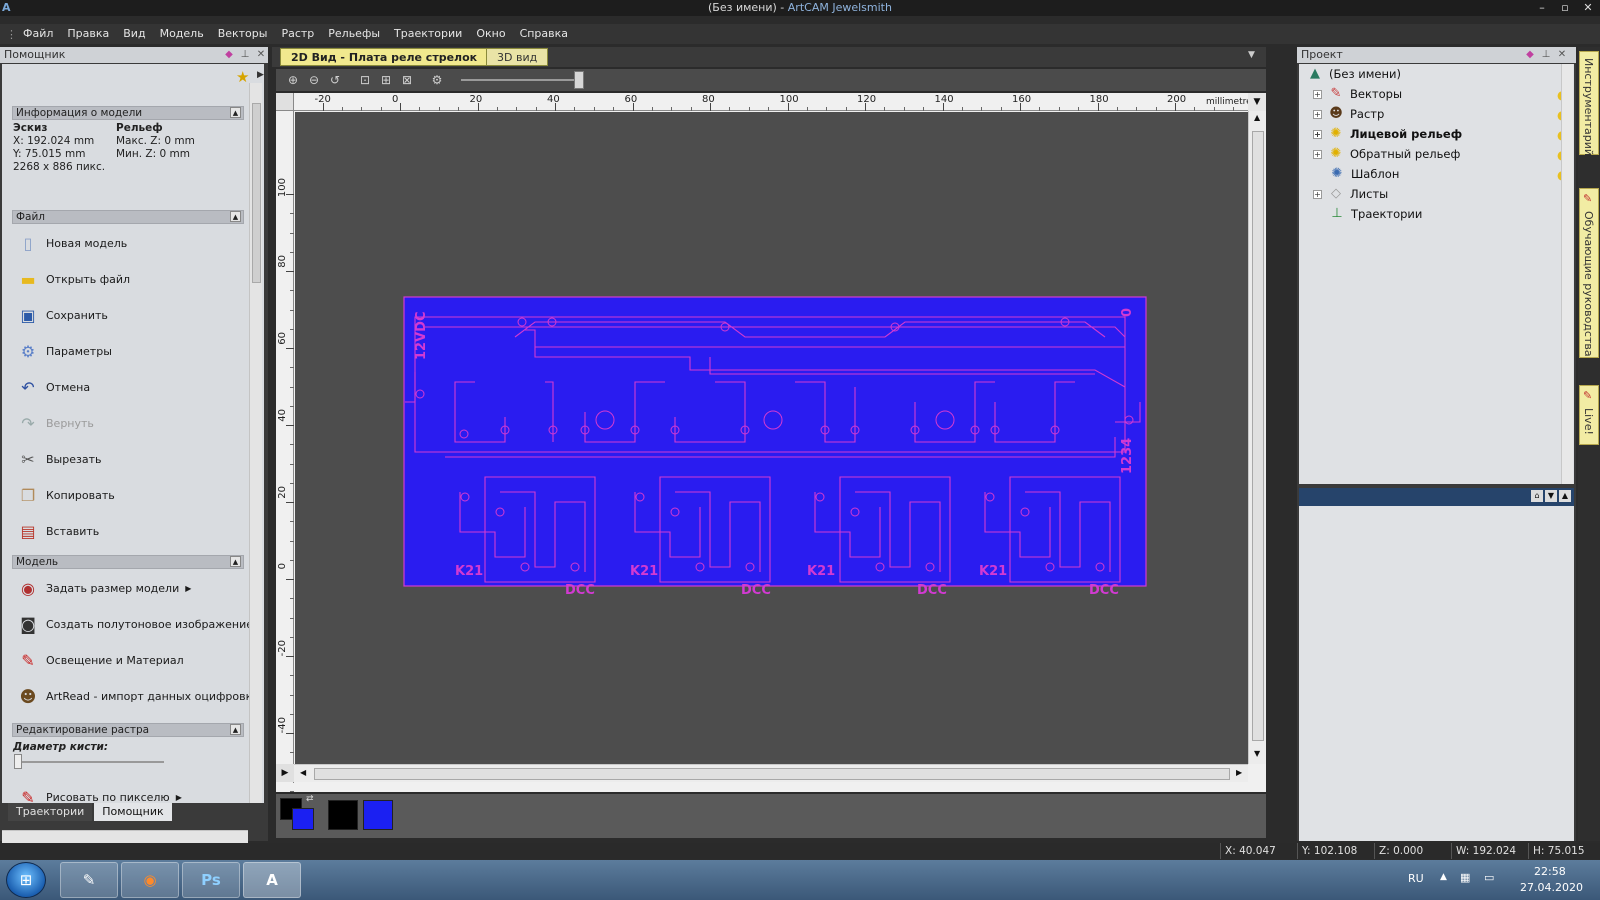  Describe the element at coordinates (99, 660) in the screenshot. I see `lighting-material-button: ✎ Освещение и Материал` at that location.